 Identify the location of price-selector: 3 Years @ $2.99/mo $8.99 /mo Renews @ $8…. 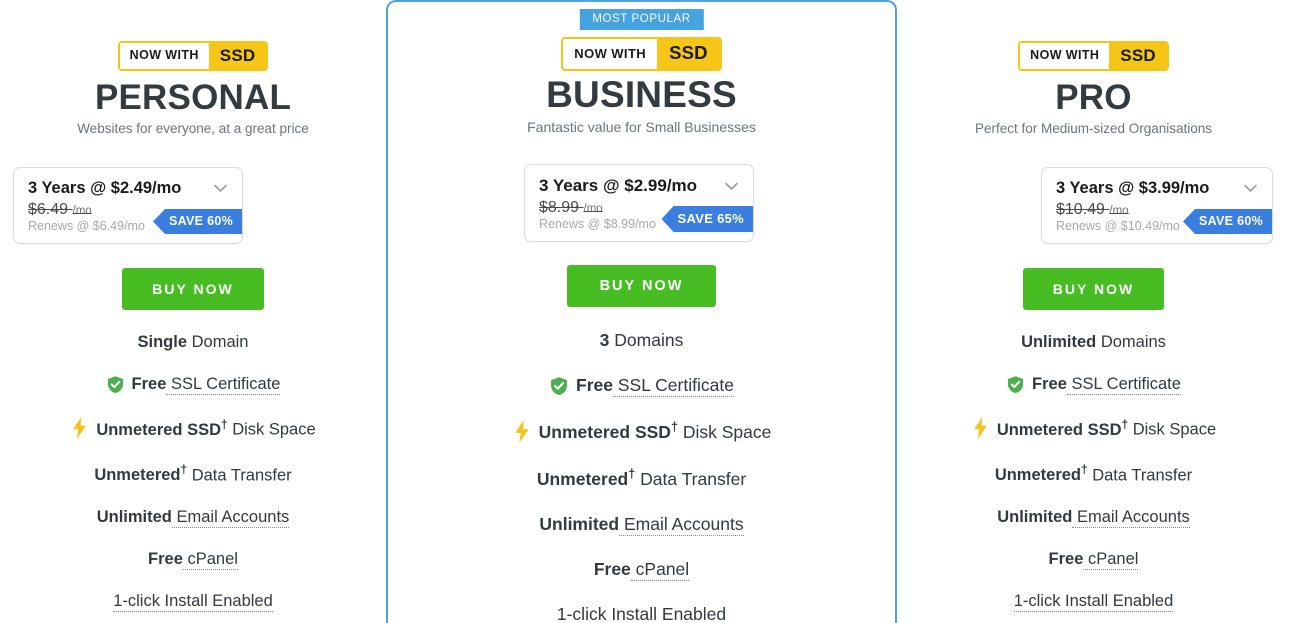
(639, 203).